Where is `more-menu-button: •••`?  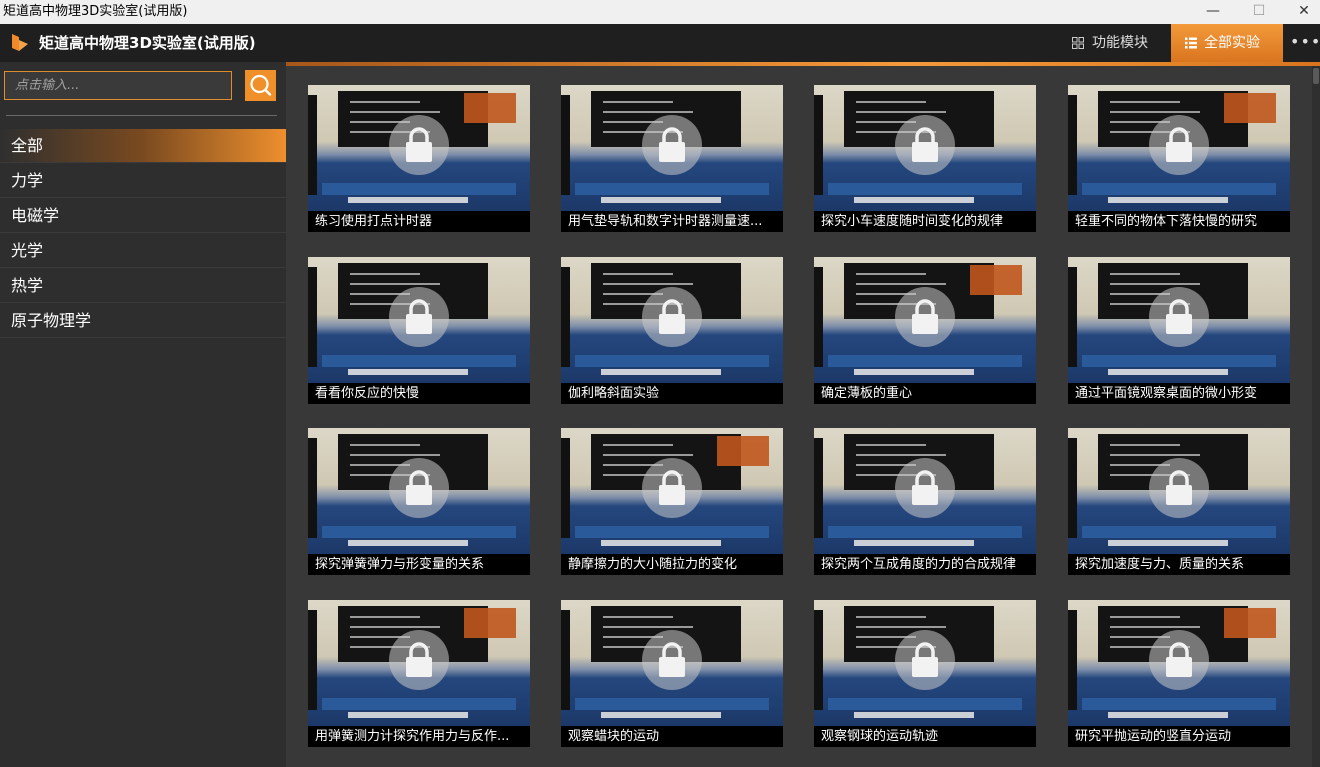
more-menu-button: ••• is located at coordinates (1305, 43).